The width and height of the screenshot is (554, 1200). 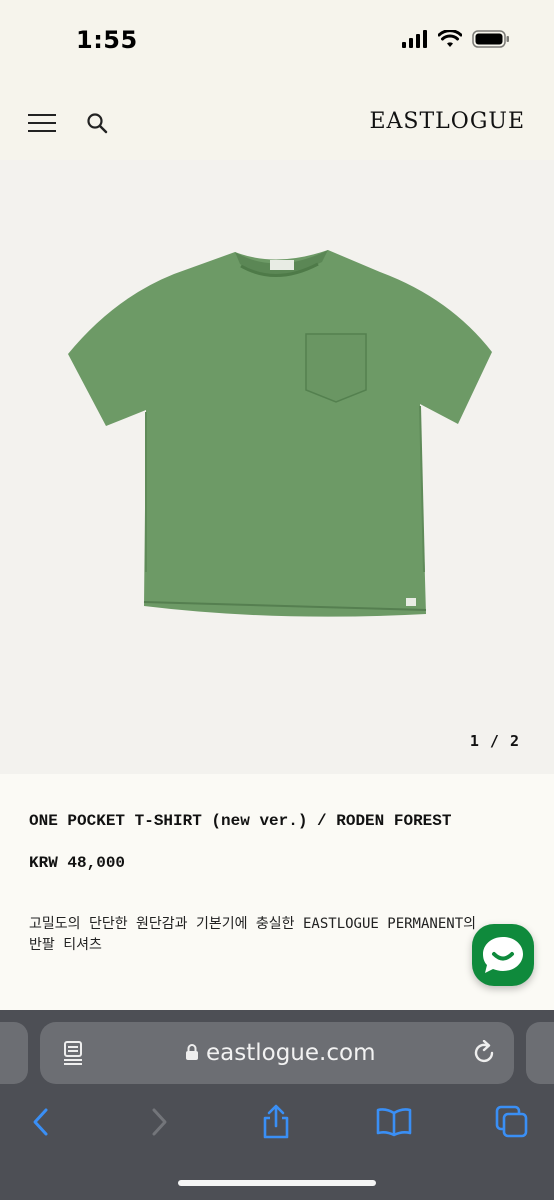 I want to click on url-text: eastlogue.com, so click(x=290, y=1053).